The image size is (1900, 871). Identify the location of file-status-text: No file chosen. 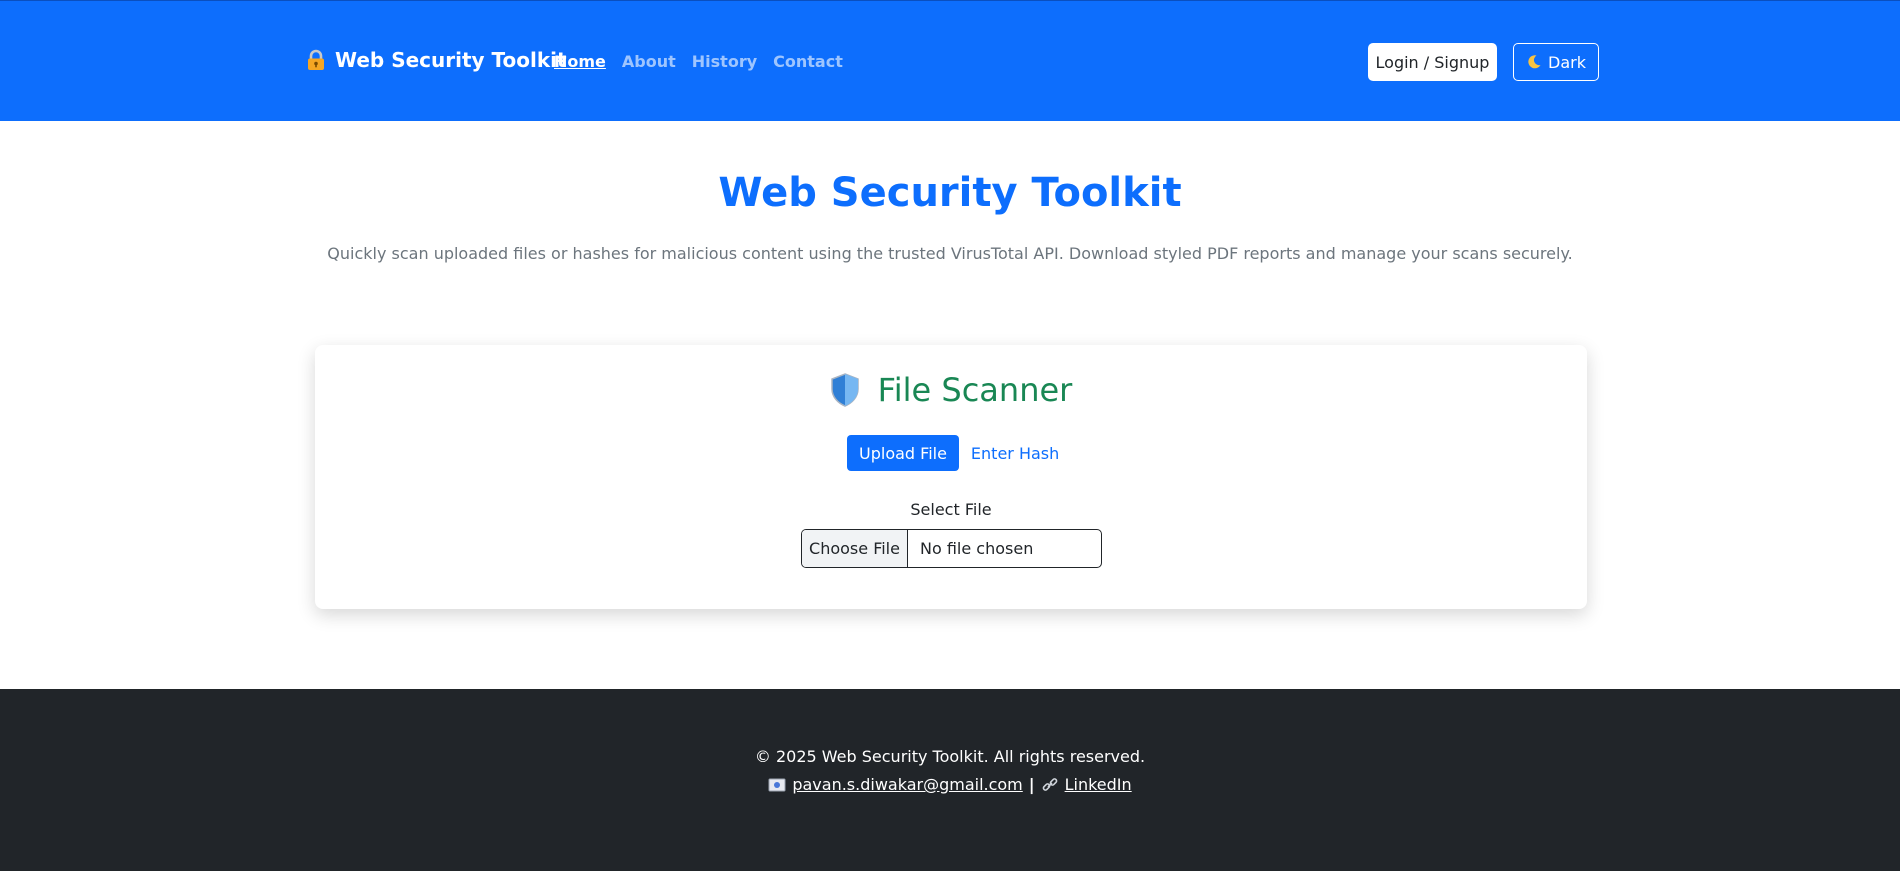
(977, 548).